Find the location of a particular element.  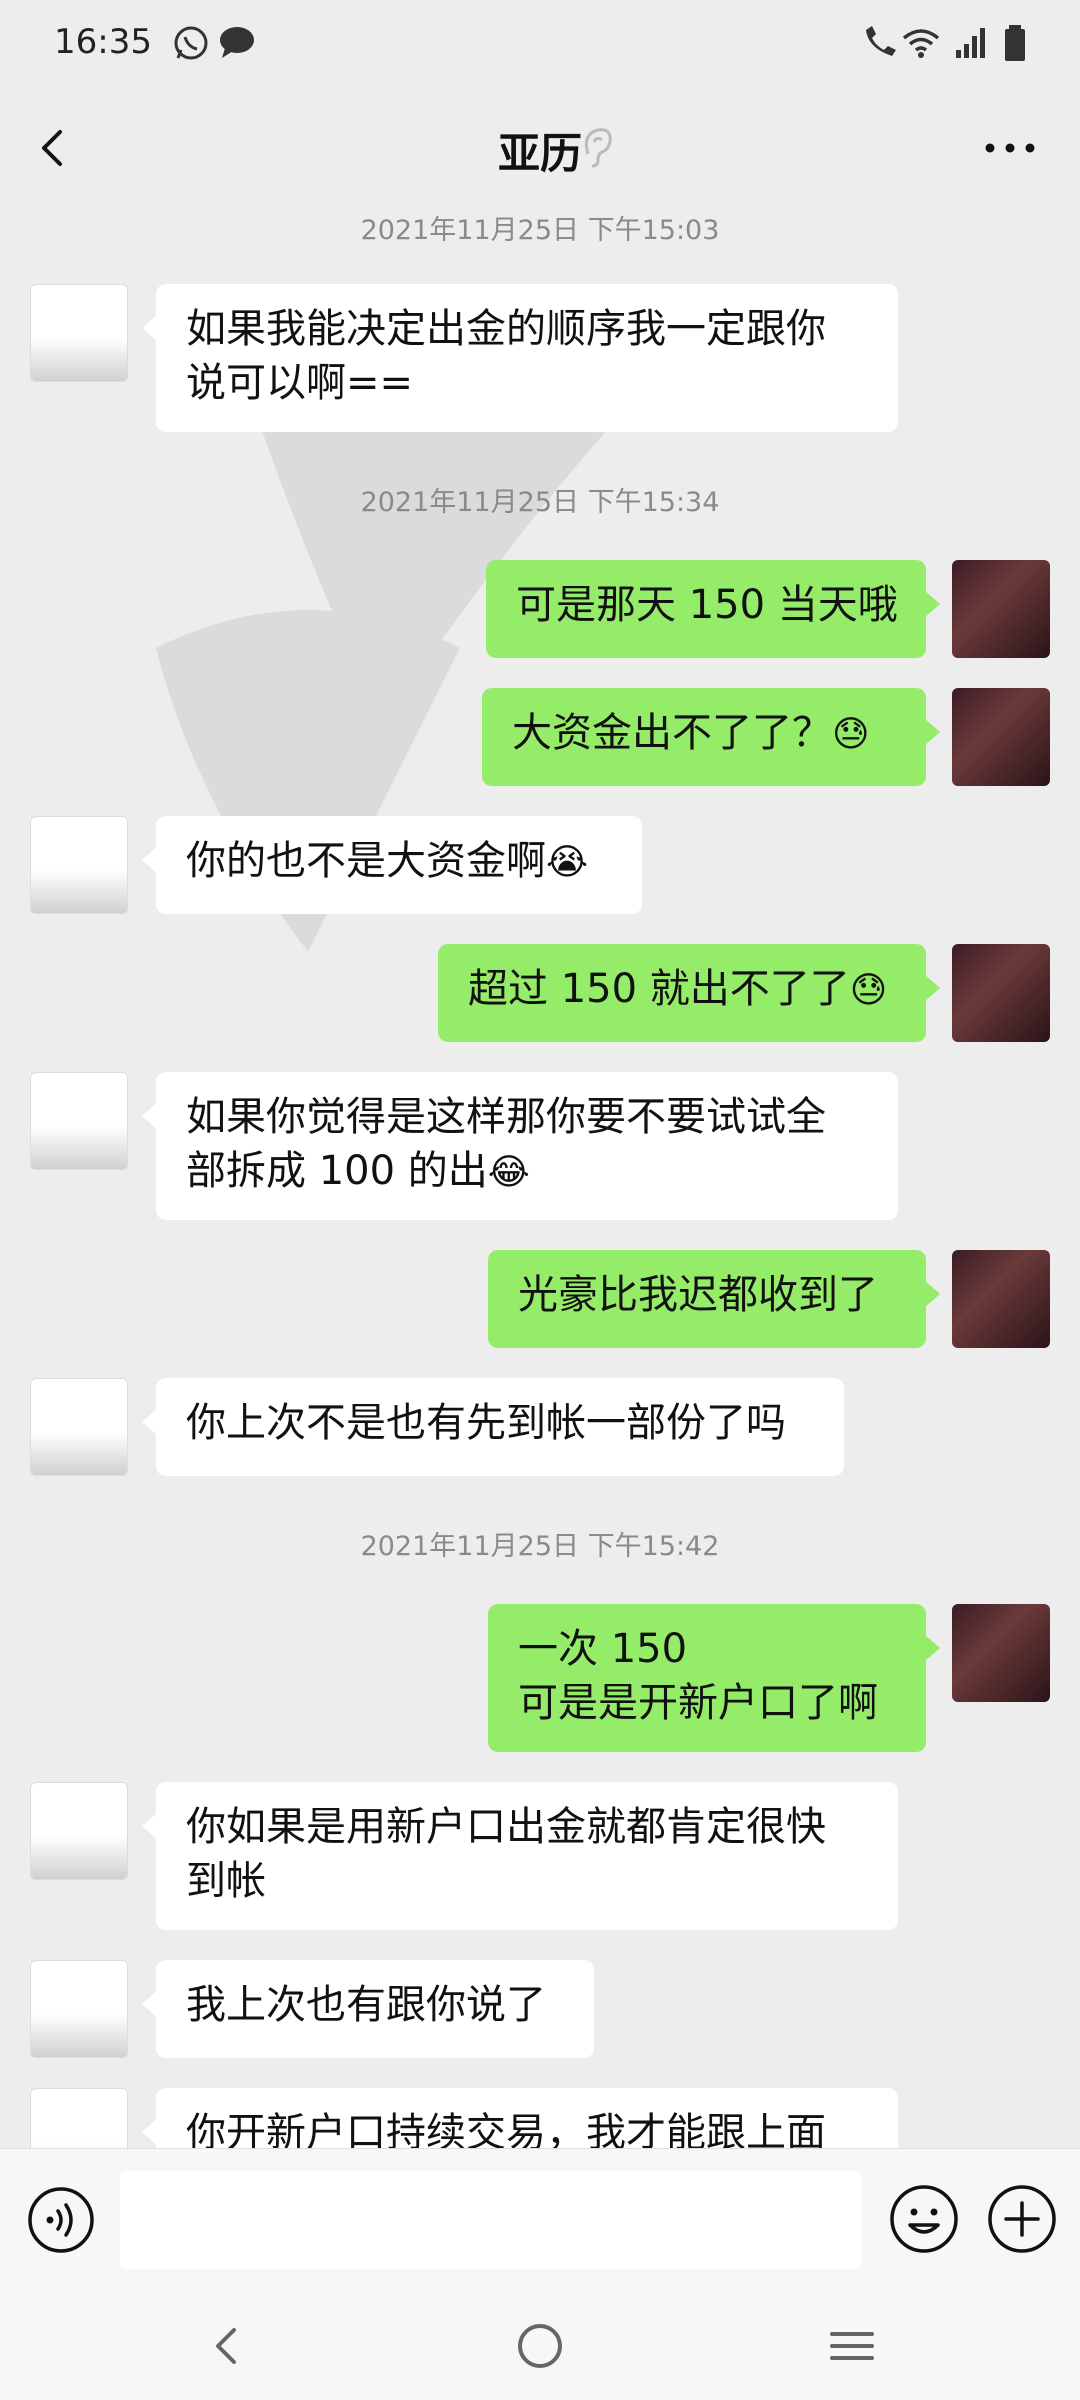

message-text: 部拆成 100 的出 is located at coordinates (337, 1171).